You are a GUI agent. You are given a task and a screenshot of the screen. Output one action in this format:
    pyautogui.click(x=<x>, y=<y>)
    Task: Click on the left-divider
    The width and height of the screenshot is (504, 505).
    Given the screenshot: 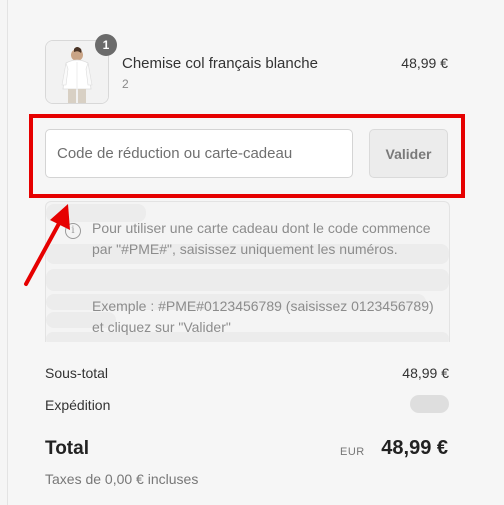 What is the action you would take?
    pyautogui.click(x=4, y=252)
    